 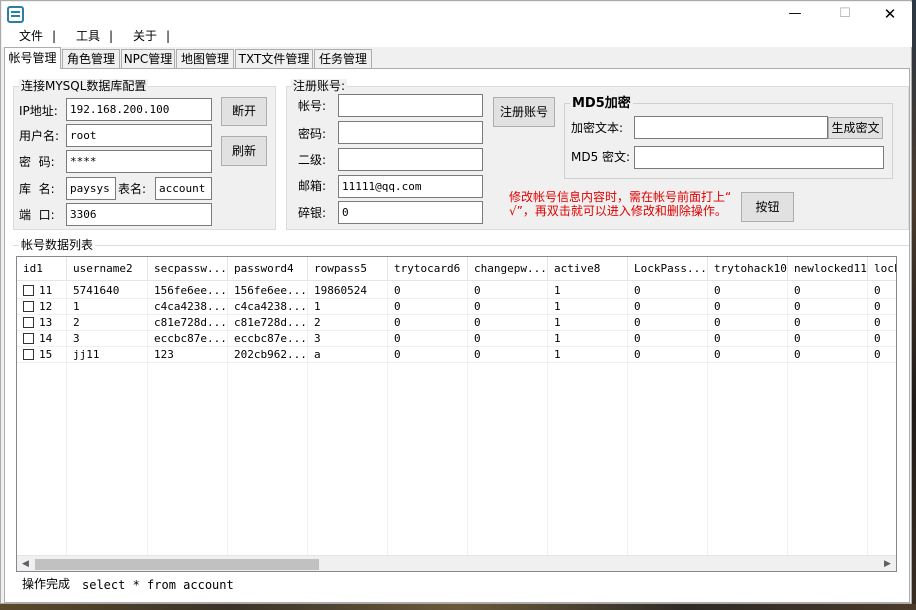 I want to click on plain-text-input, so click(x=731, y=127).